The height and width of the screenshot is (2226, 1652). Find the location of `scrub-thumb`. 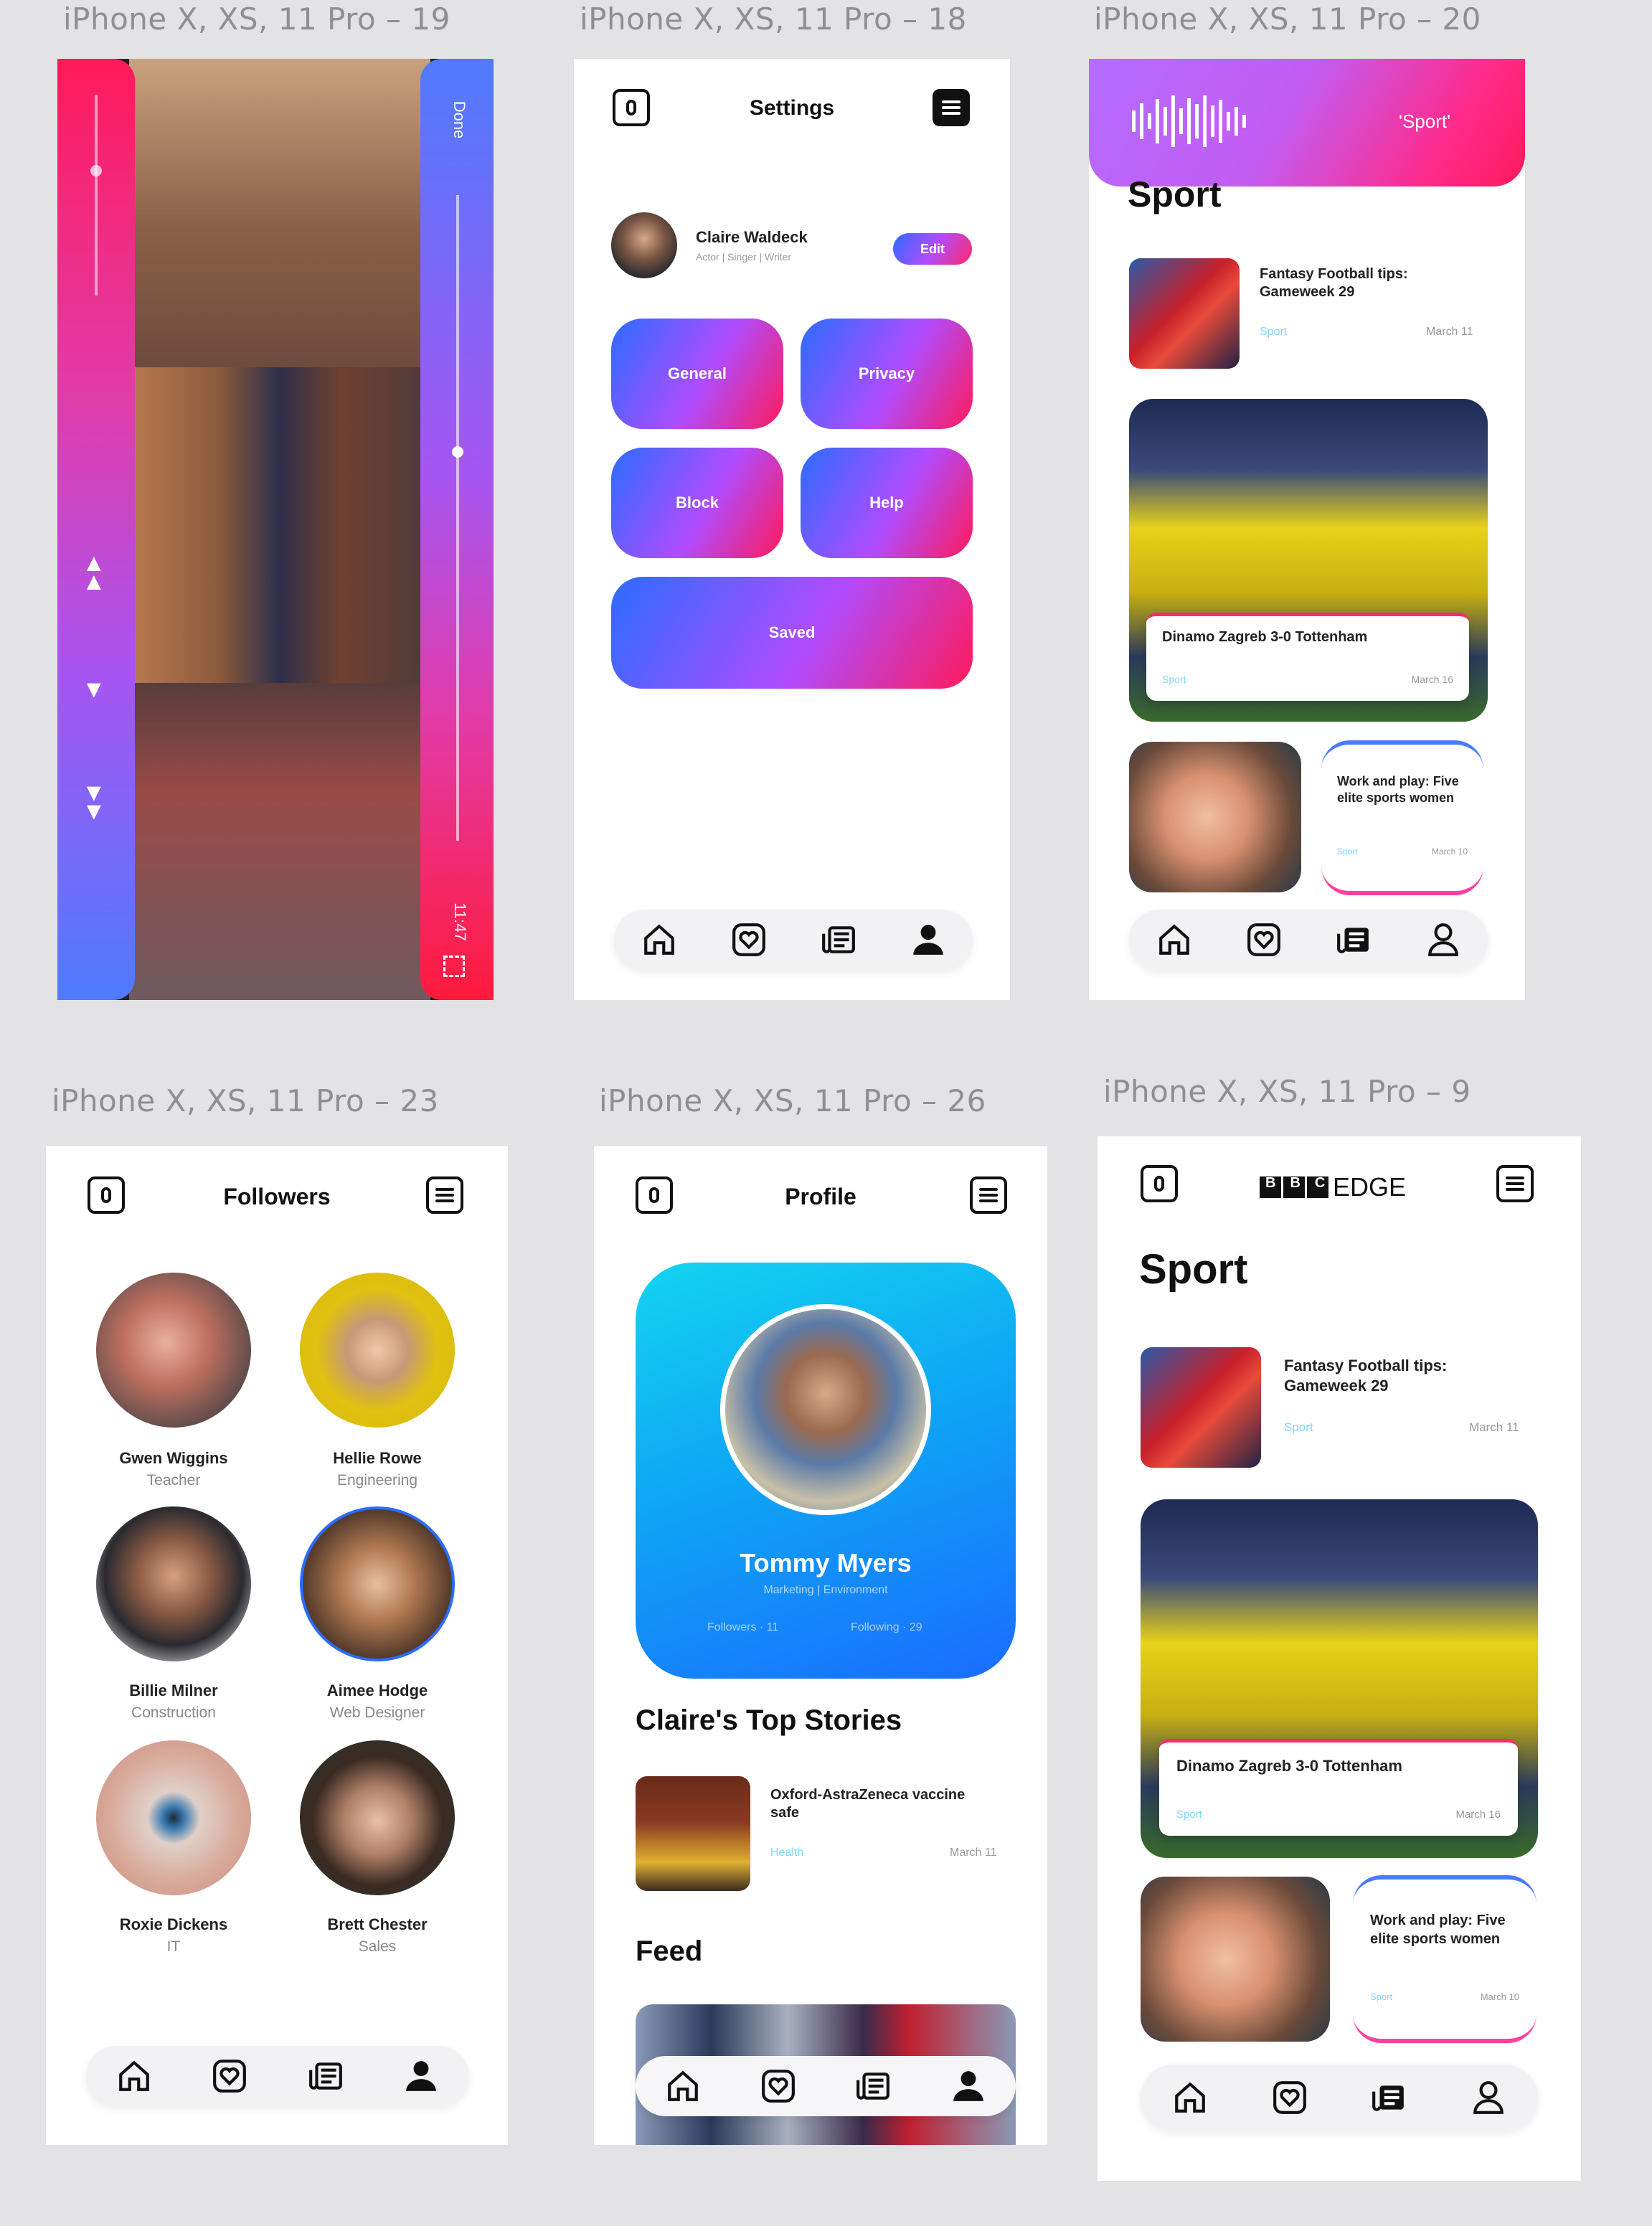

scrub-thumb is located at coordinates (457, 452).